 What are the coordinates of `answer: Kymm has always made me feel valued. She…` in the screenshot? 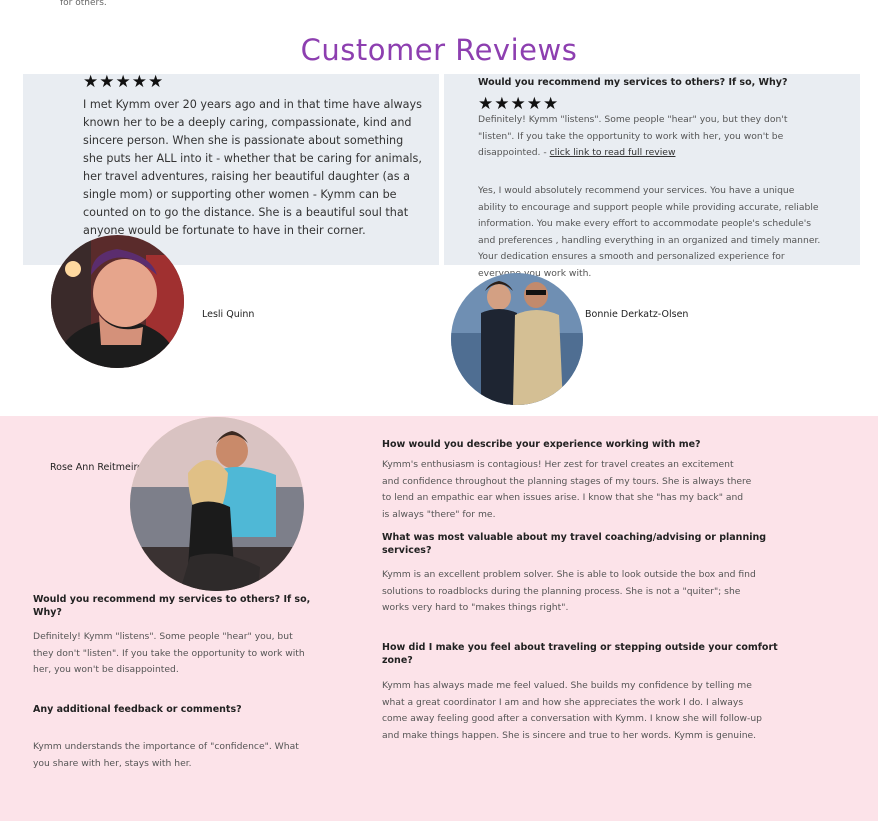 It's located at (572, 710).